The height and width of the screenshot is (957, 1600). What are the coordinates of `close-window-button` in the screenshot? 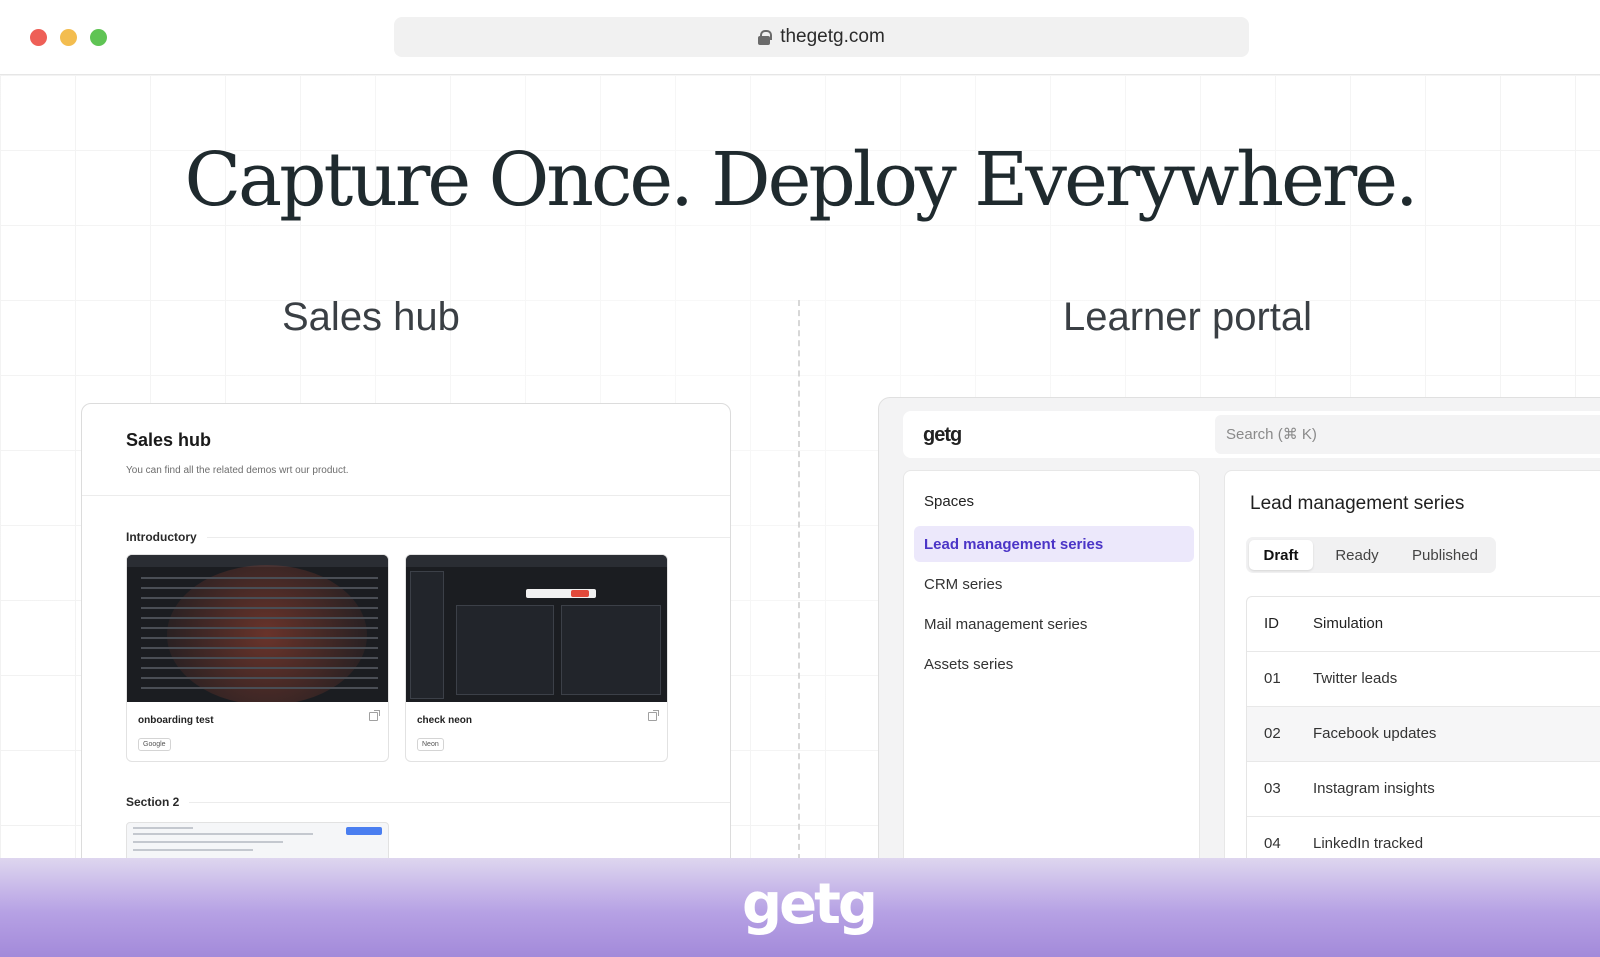 It's located at (38, 37).